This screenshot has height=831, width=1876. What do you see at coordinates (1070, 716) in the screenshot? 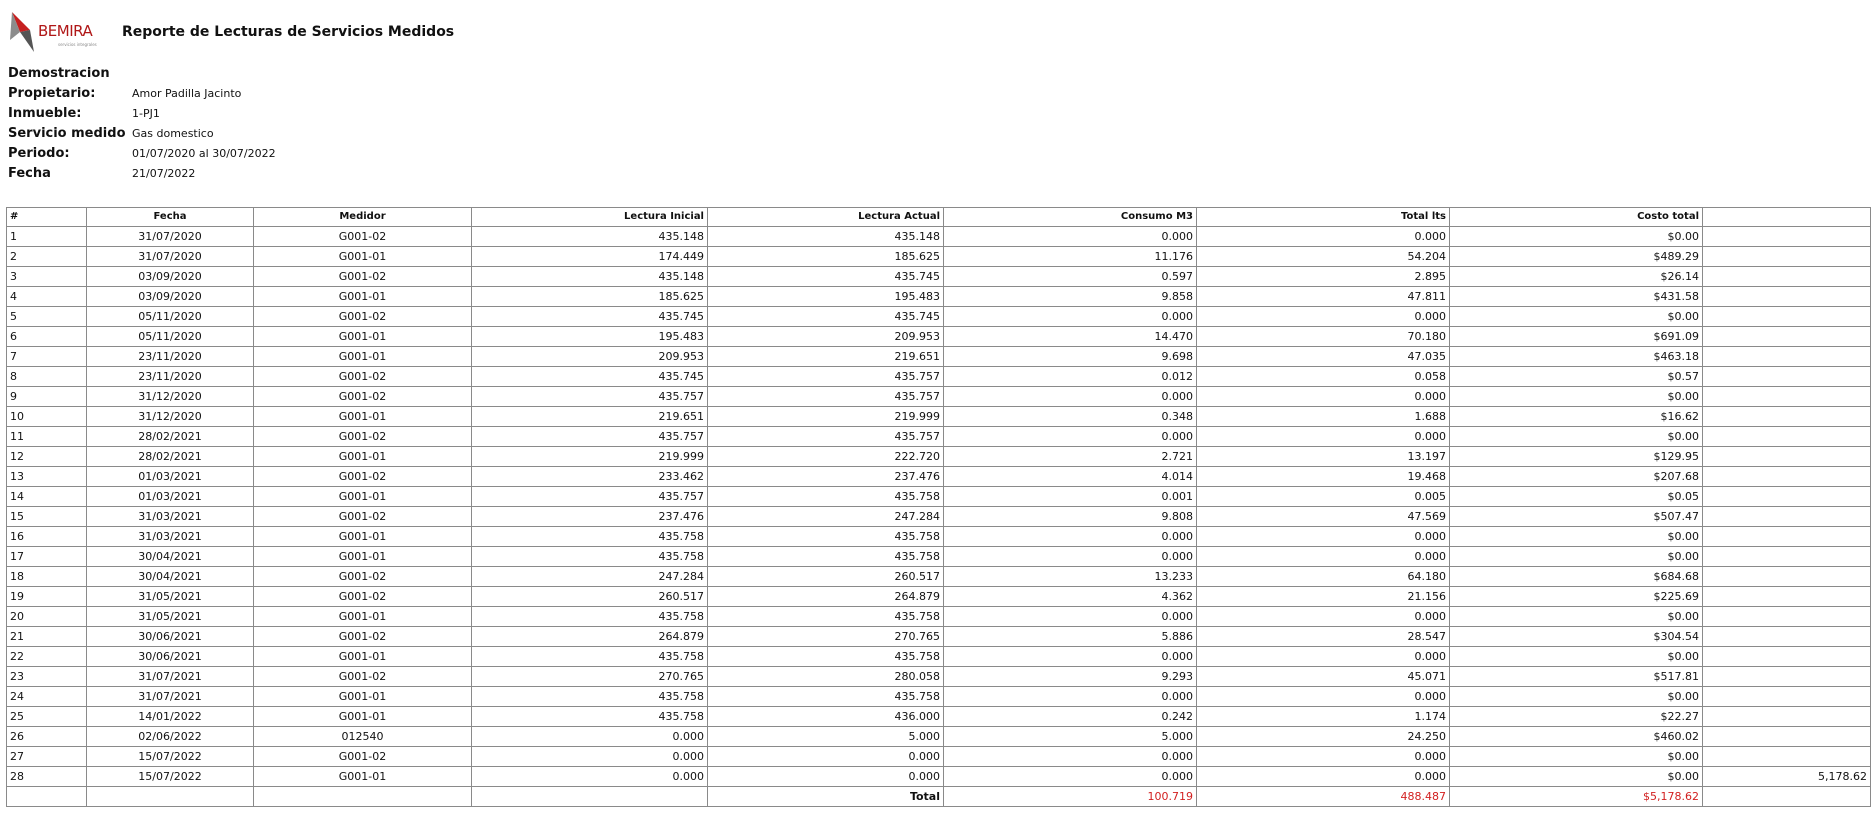
I see `cell-consumo: 0.242` at bounding box center [1070, 716].